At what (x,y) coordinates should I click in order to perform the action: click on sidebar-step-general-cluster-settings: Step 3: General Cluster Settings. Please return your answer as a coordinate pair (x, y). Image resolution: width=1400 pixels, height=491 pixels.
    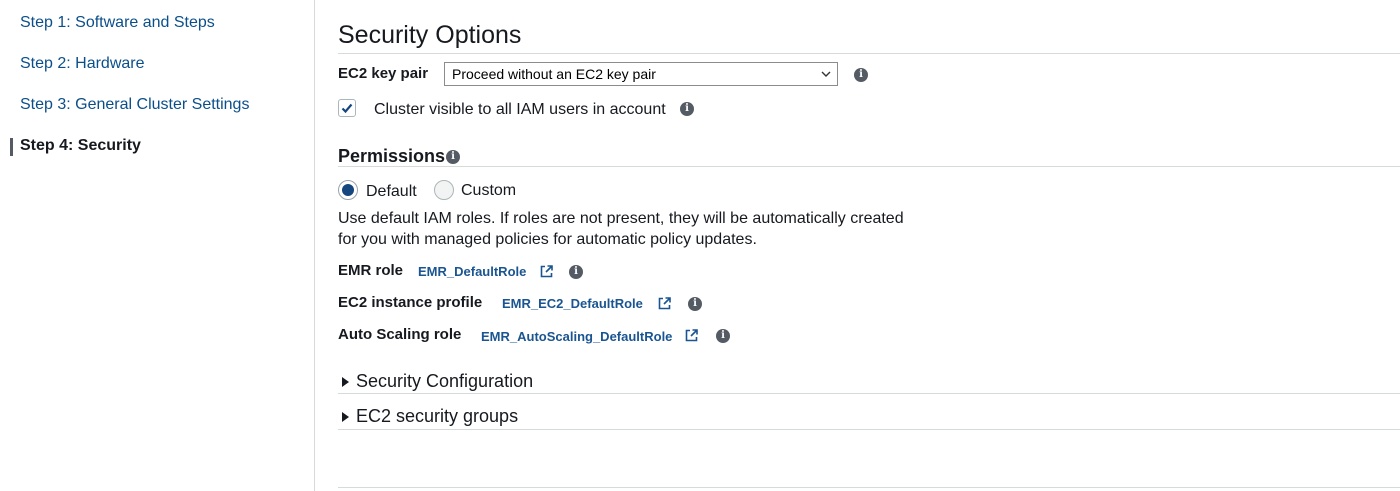
    Looking at the image, I should click on (134, 105).